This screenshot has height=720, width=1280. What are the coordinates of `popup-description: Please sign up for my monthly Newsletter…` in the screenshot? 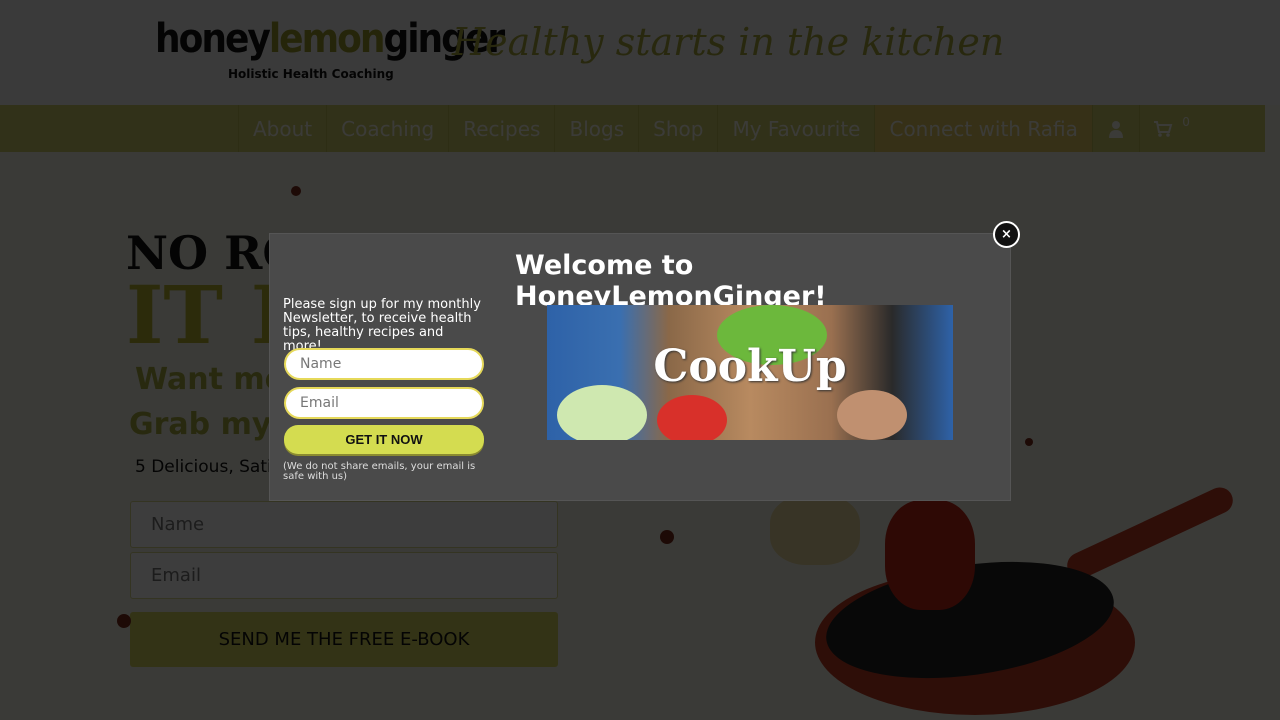 It's located at (382, 325).